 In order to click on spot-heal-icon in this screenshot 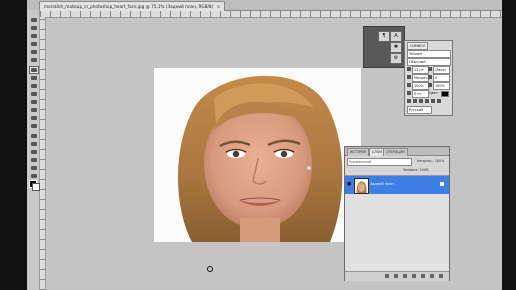, I will do `click(34, 70)`.